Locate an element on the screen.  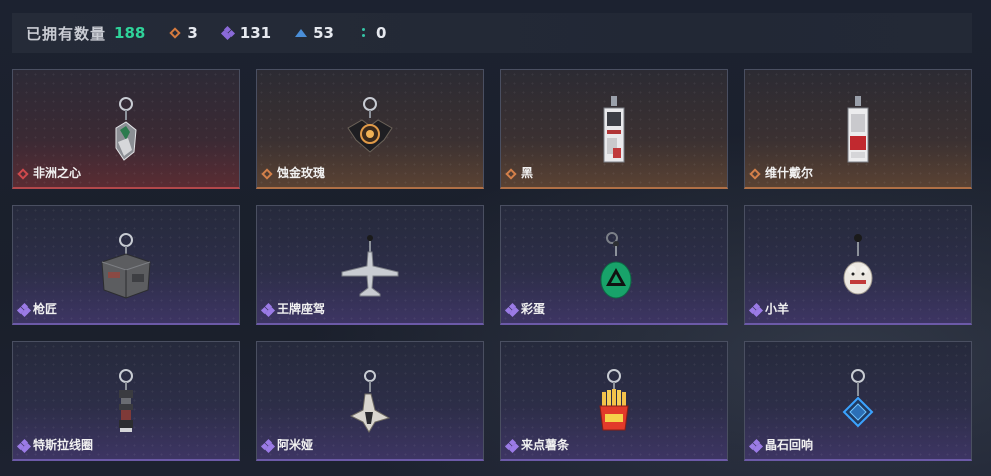
crystal-charm-icon is located at coordinates (858, 406).